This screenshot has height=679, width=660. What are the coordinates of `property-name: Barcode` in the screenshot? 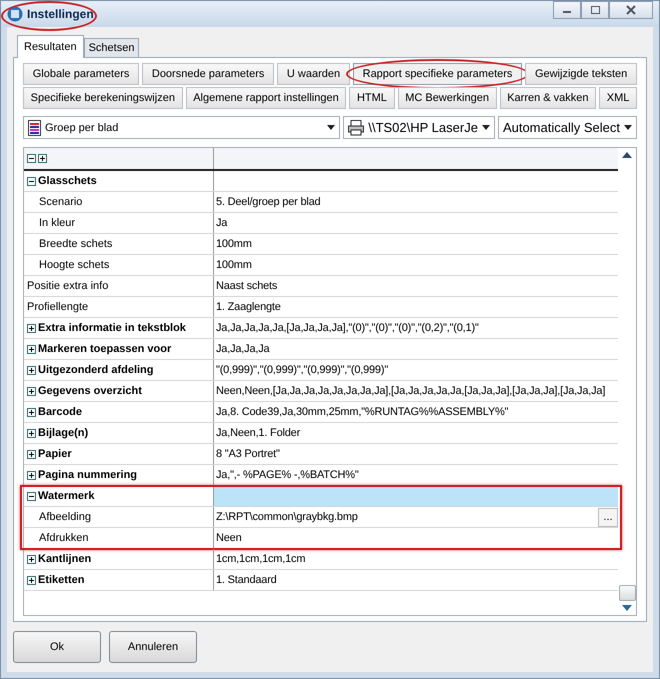 It's located at (60, 412).